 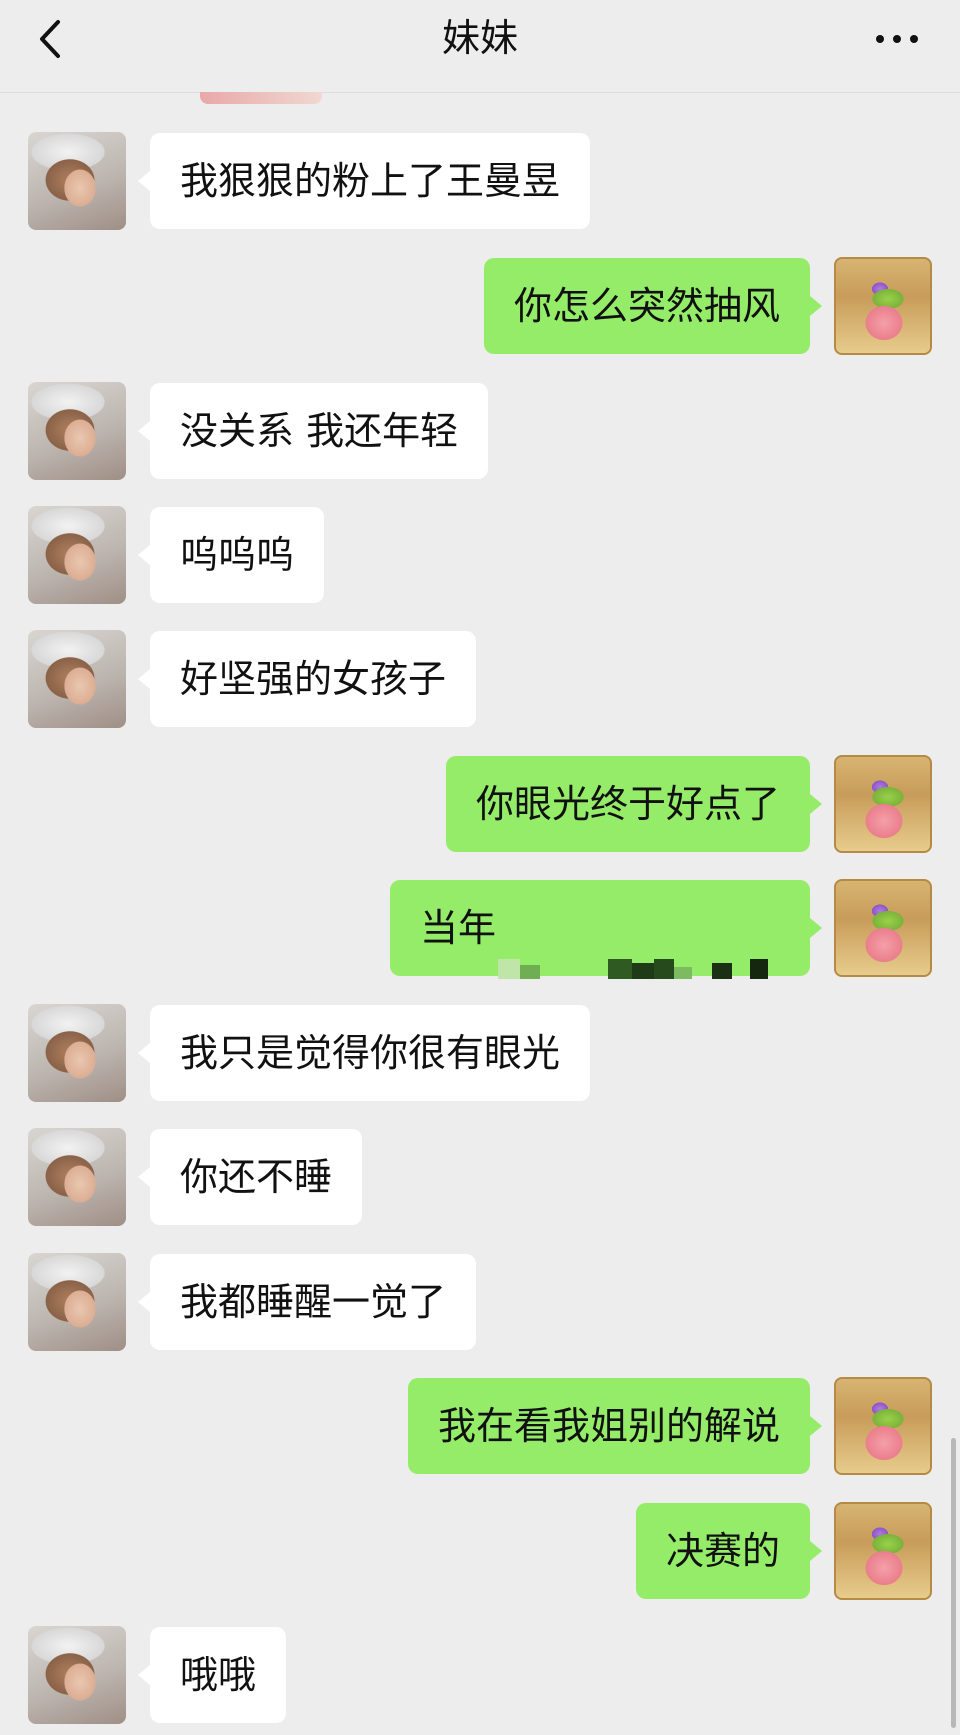 I want to click on message-text: 你还不睡, so click(x=256, y=1177).